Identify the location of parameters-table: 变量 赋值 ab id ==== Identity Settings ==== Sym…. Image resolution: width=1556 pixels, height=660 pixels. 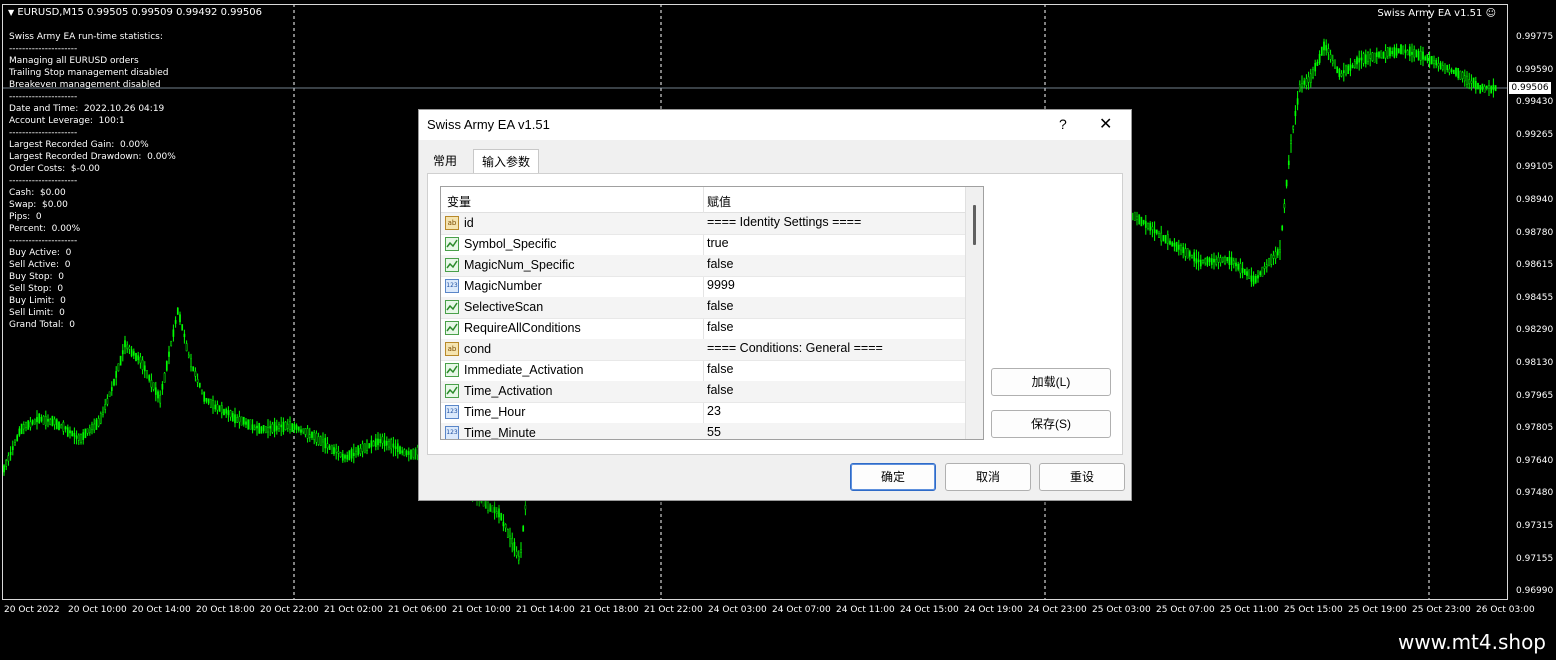
(712, 313).